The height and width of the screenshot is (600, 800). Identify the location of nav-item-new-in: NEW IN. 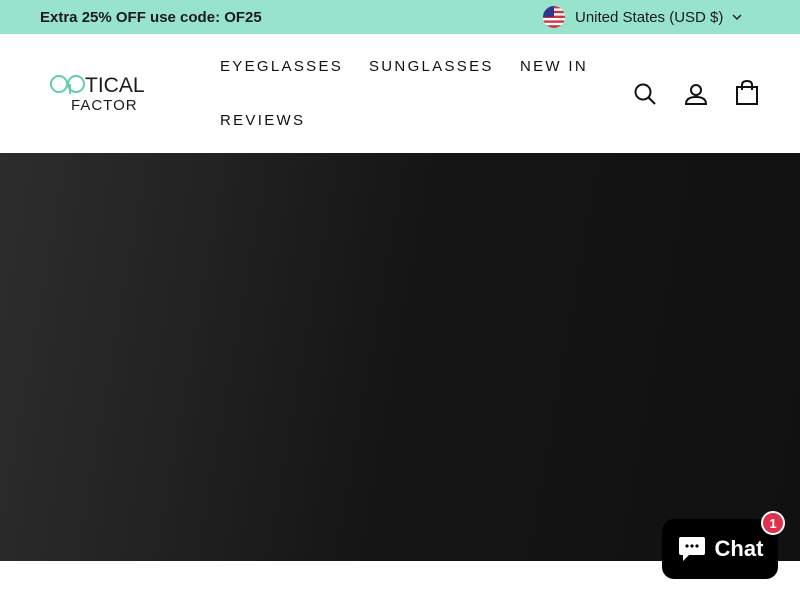
(554, 66).